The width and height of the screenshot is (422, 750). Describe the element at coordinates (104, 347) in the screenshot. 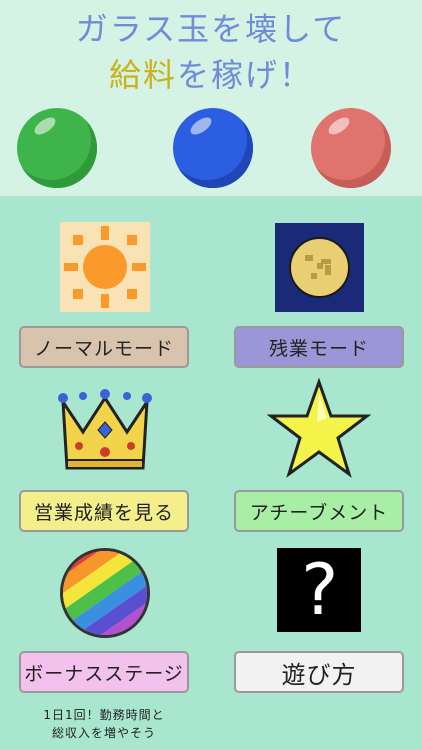

I see `normal-mode-button: ノーマルモード` at that location.